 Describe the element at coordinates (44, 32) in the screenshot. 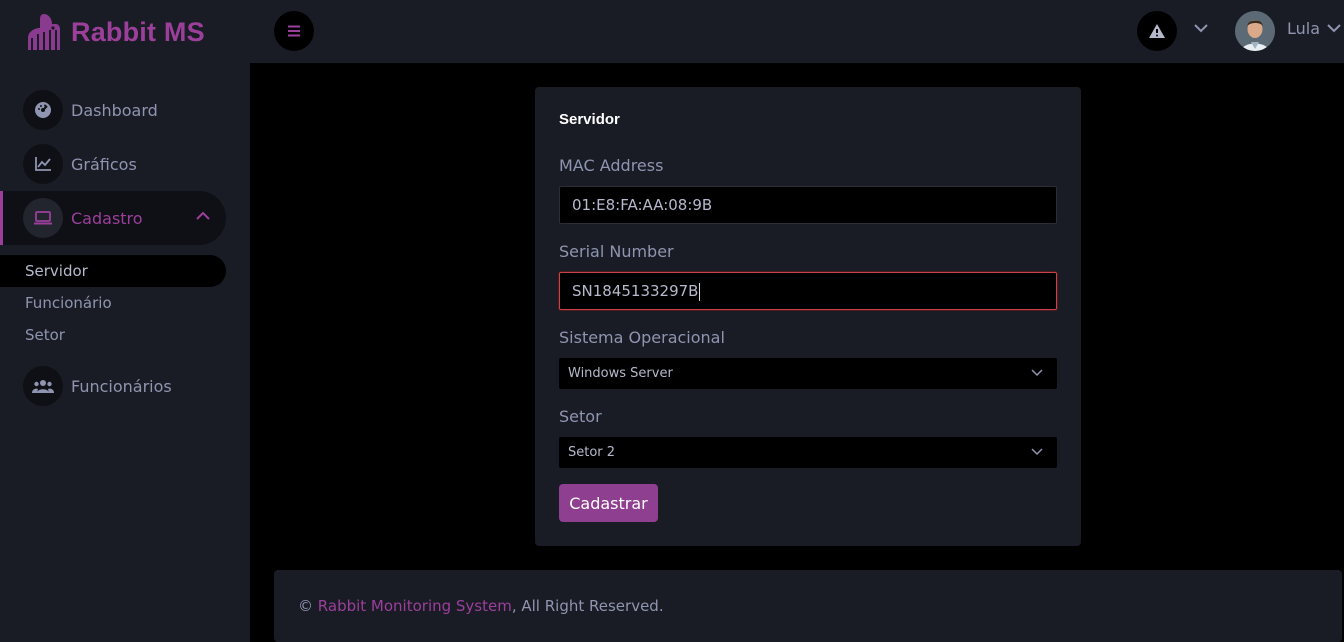

I see `rabbit-logo-icon` at that location.